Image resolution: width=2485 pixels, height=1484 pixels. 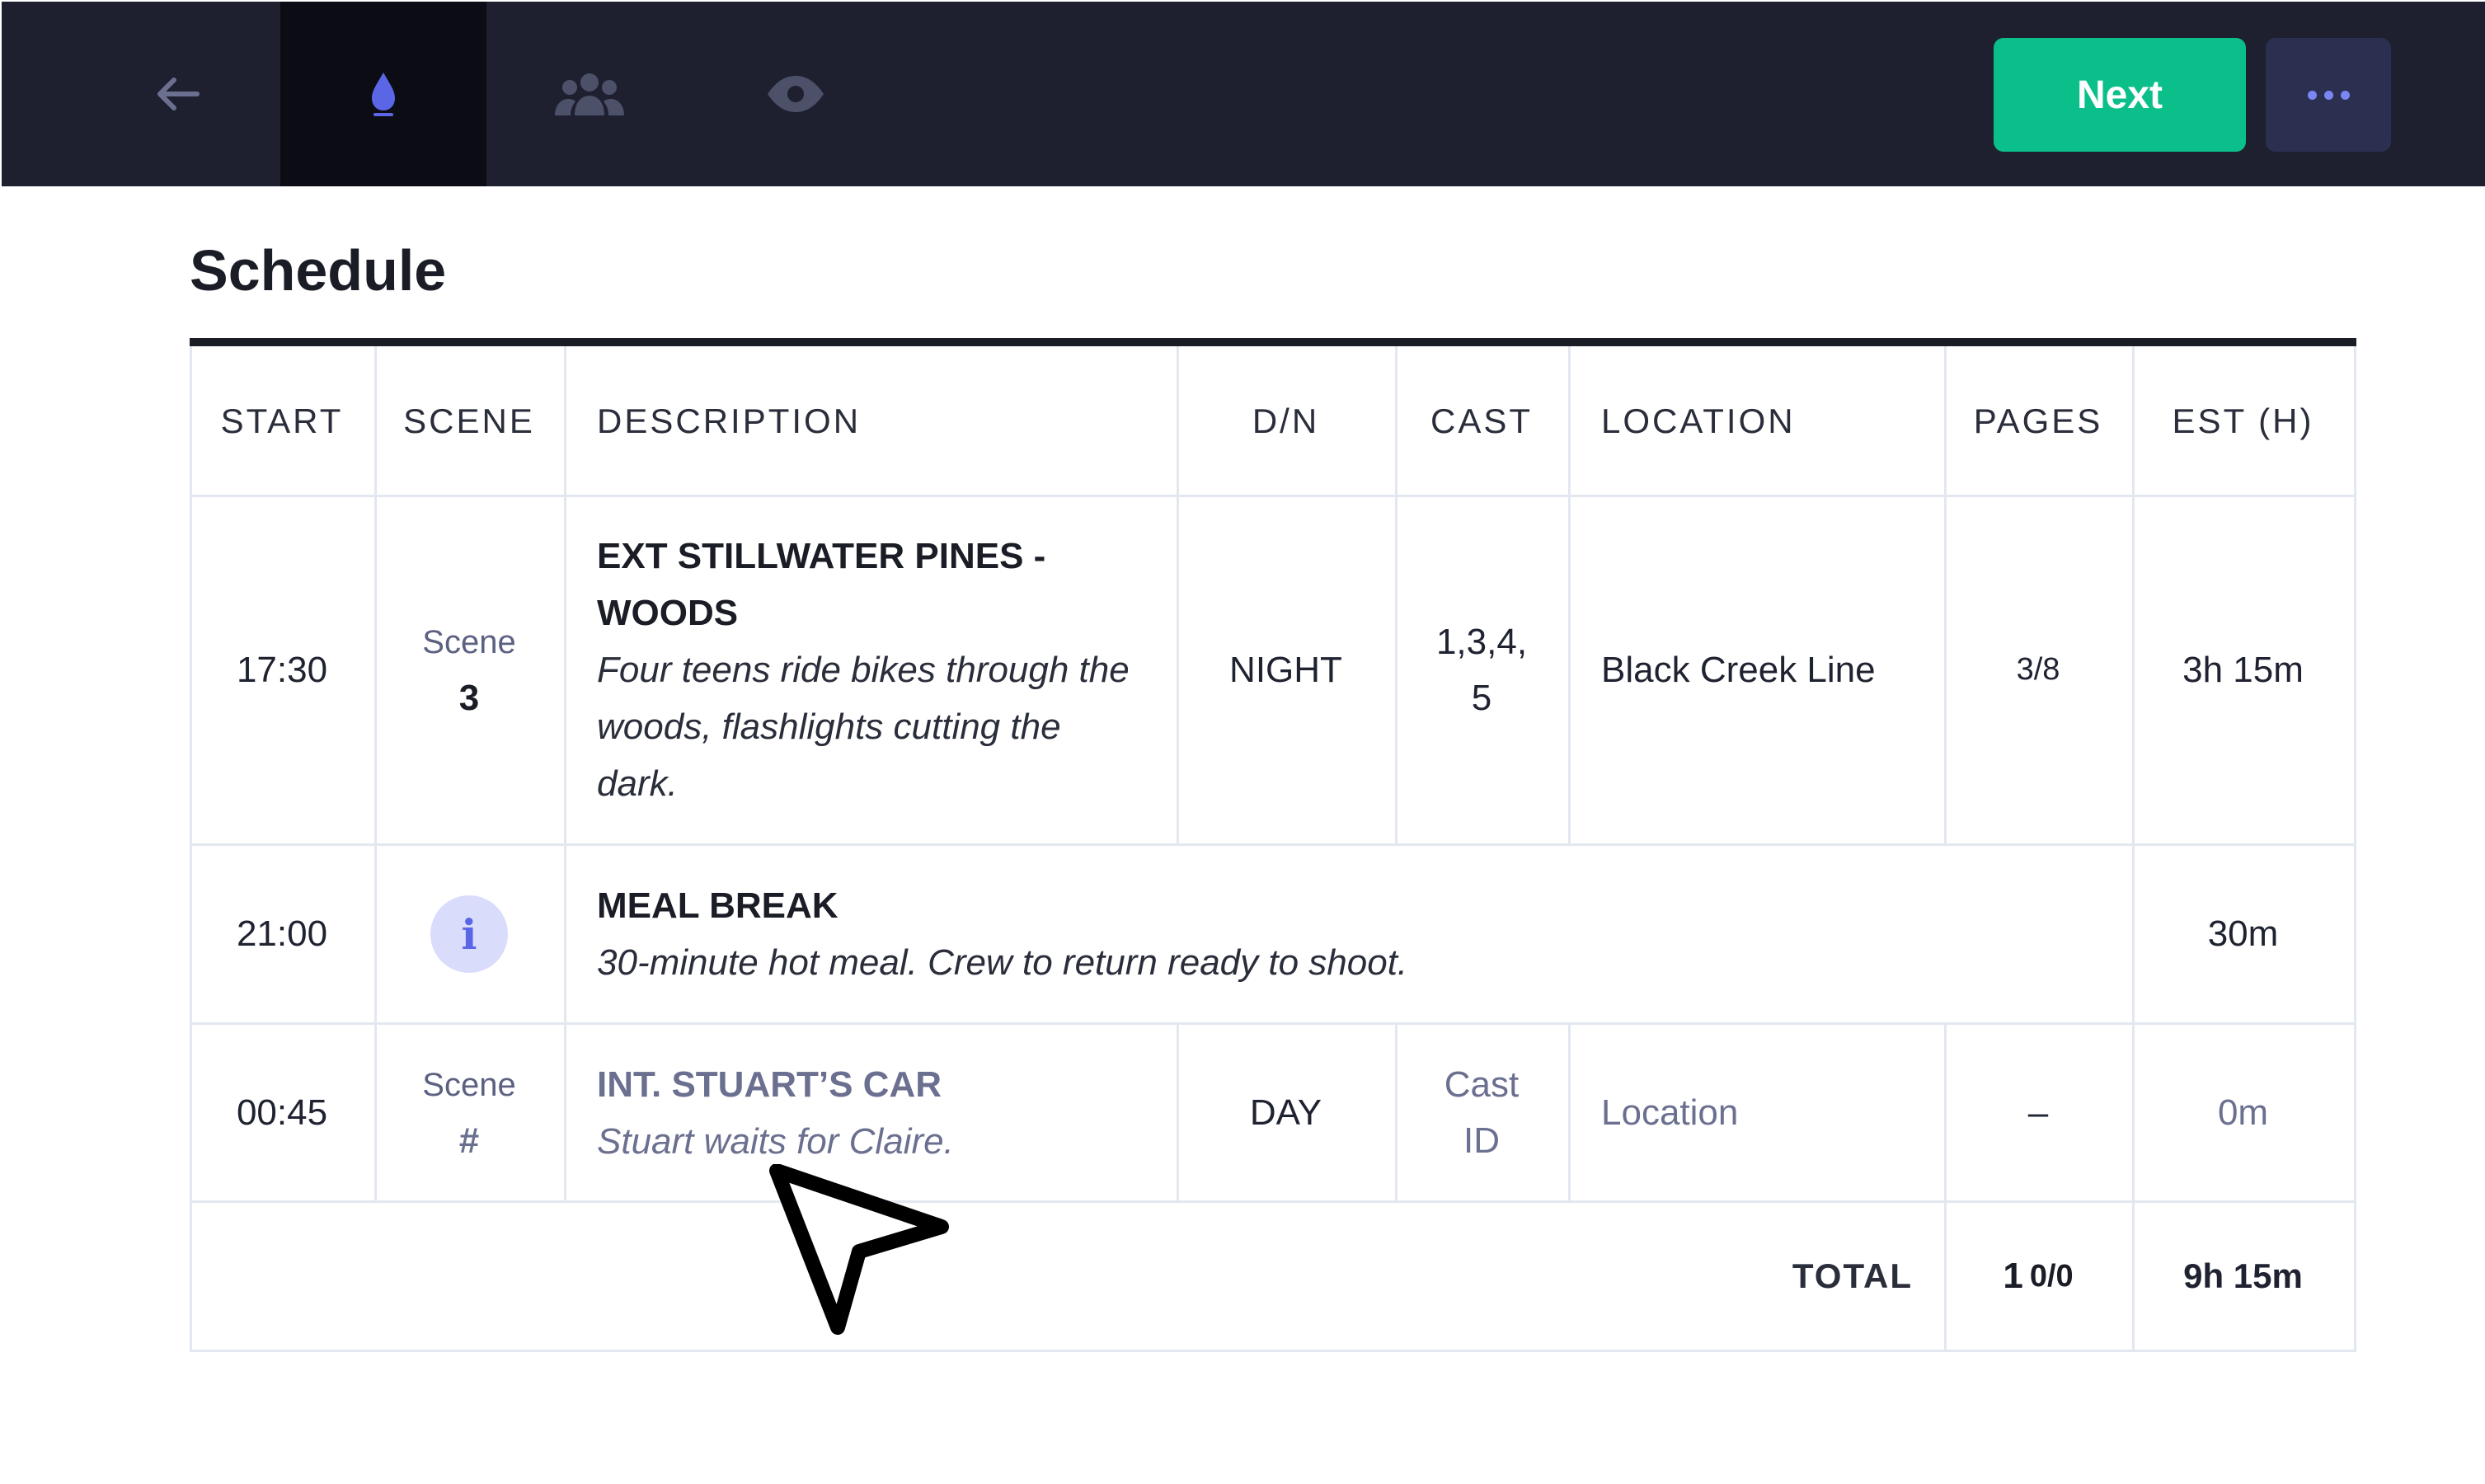 I want to click on pages: –, so click(x=2038, y=1112).